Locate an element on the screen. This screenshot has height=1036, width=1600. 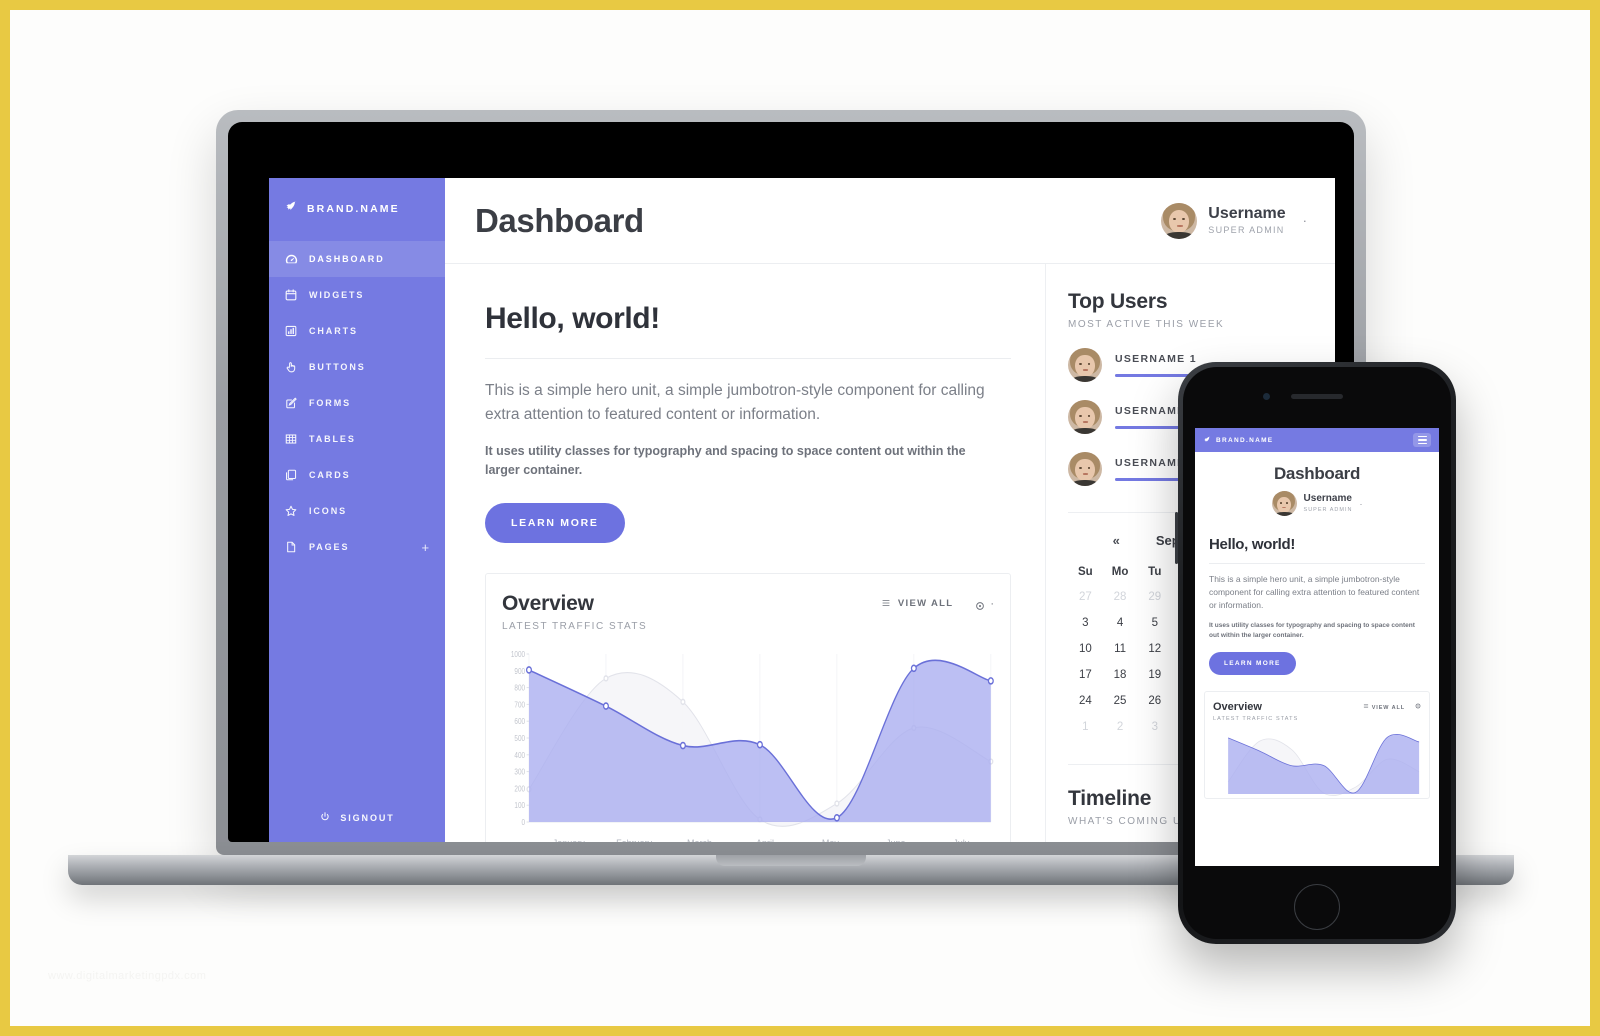
sidebar-item-pages: PAGES + is located at coordinates (357, 547).